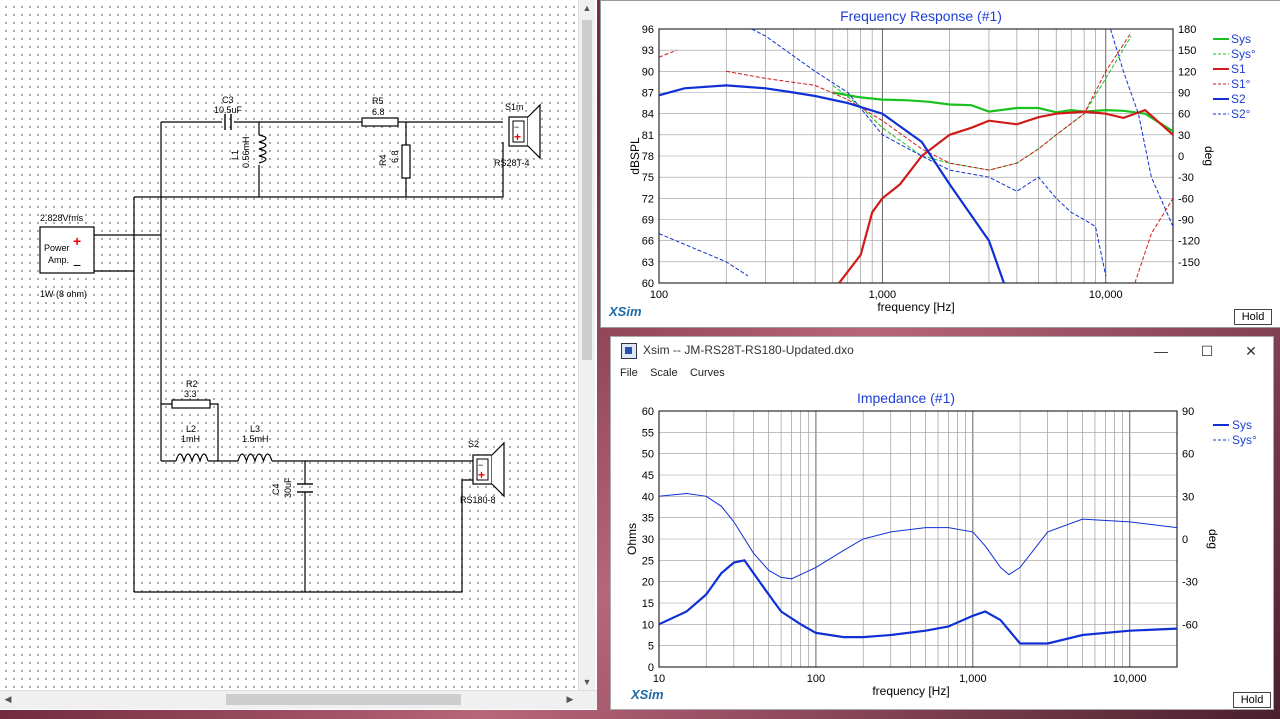 The image size is (1280, 719). Describe the element at coordinates (228, 122) in the screenshot. I see `capacitor-c3` at that location.